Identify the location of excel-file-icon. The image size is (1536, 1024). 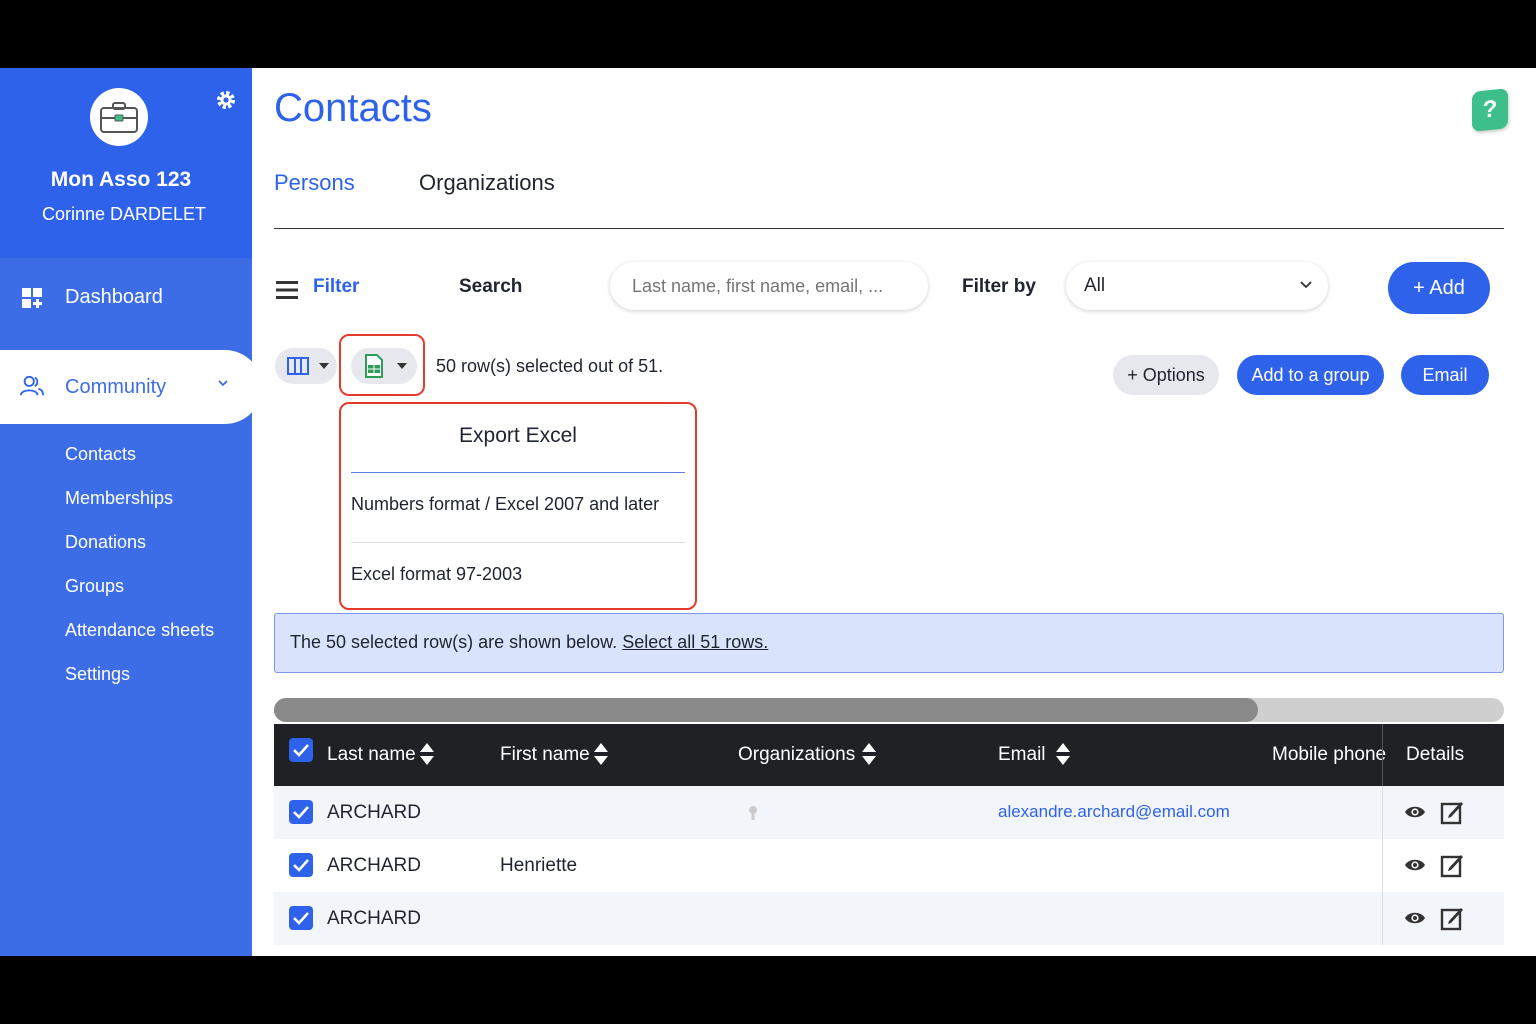
(374, 366).